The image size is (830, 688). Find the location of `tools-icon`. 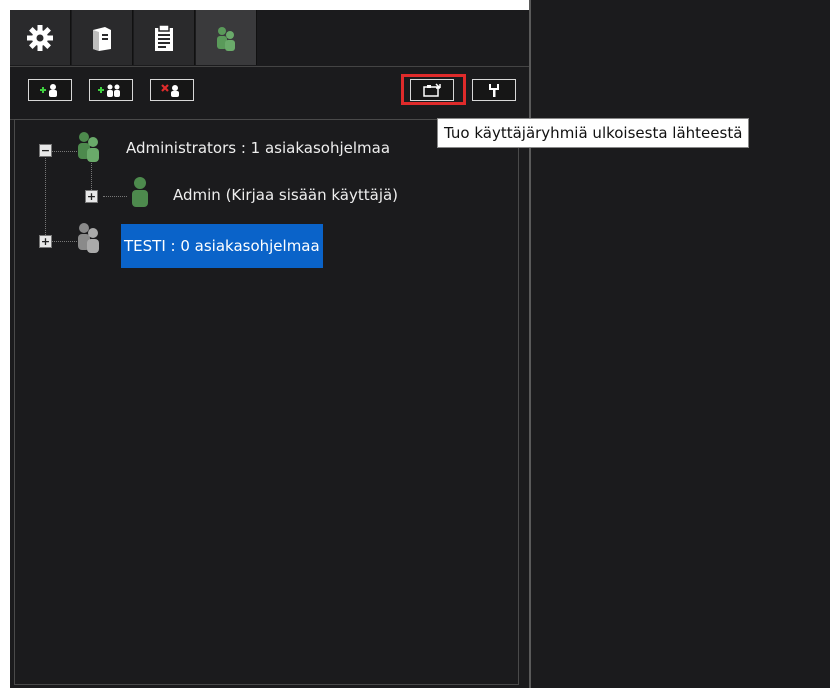

tools-icon is located at coordinates (494, 90).